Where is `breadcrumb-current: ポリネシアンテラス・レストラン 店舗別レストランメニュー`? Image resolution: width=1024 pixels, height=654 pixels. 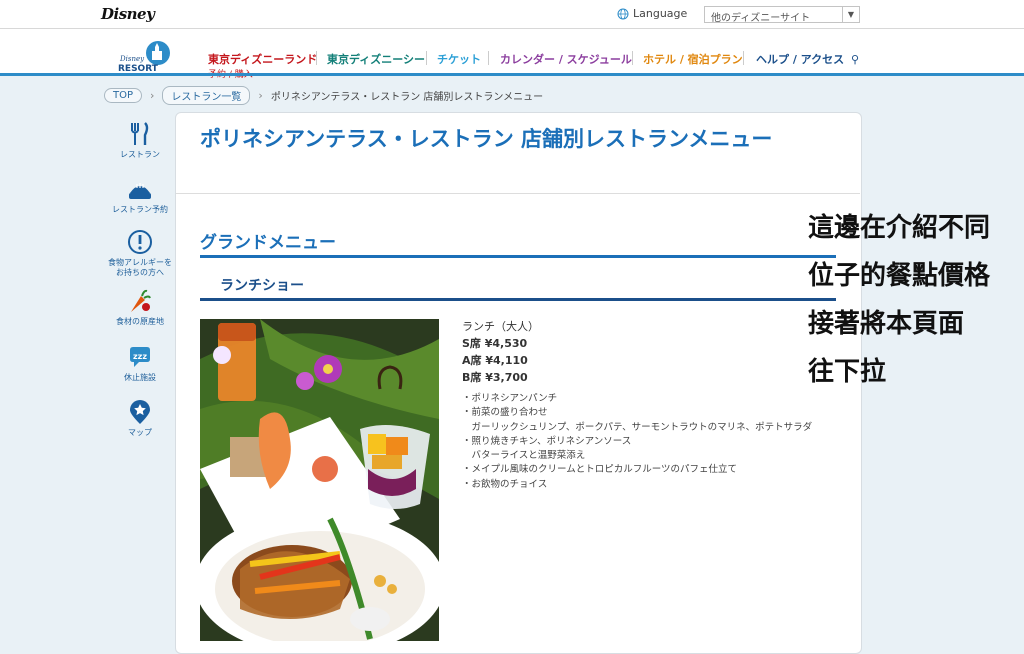
breadcrumb-current: ポリネシアンテラス・レストラン 店舗別レストランメニュー is located at coordinates (407, 97).